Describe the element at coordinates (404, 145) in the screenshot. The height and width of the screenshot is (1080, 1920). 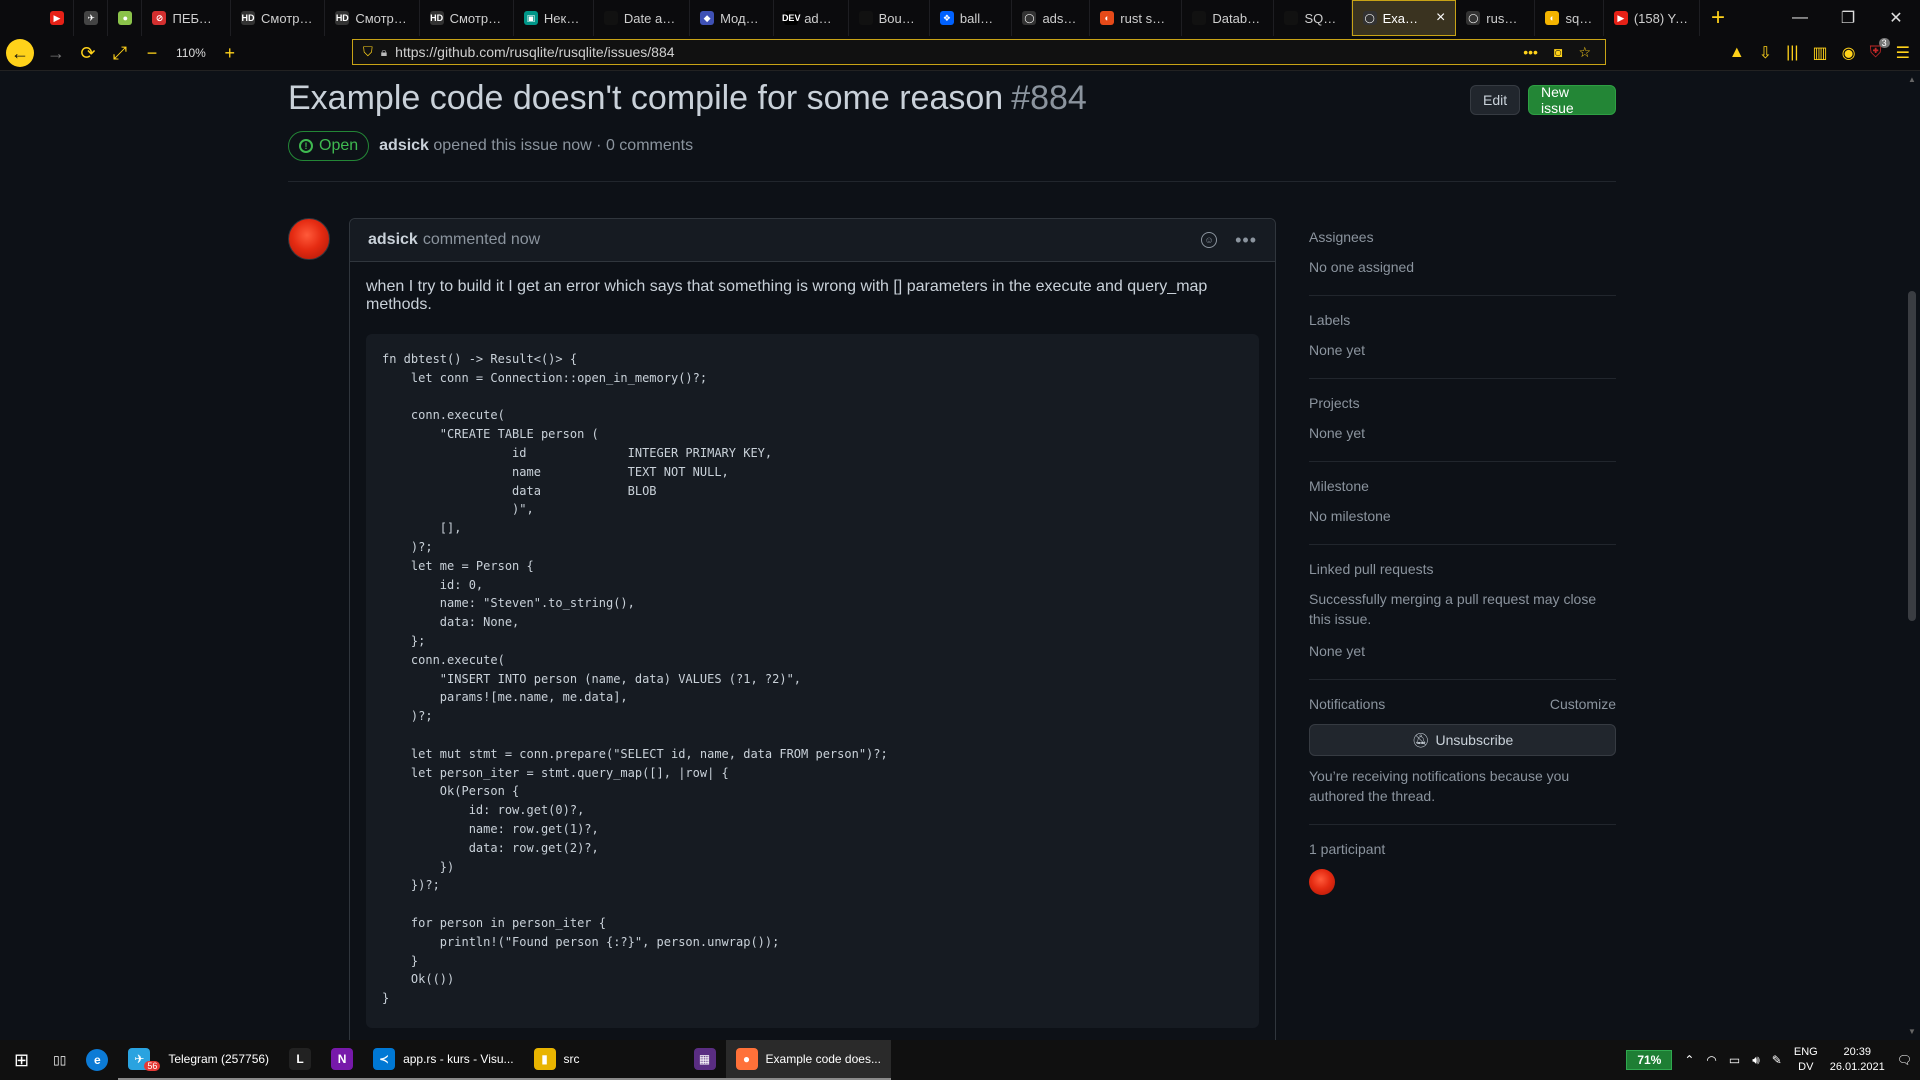
I see `issue-author-link: adsick` at that location.